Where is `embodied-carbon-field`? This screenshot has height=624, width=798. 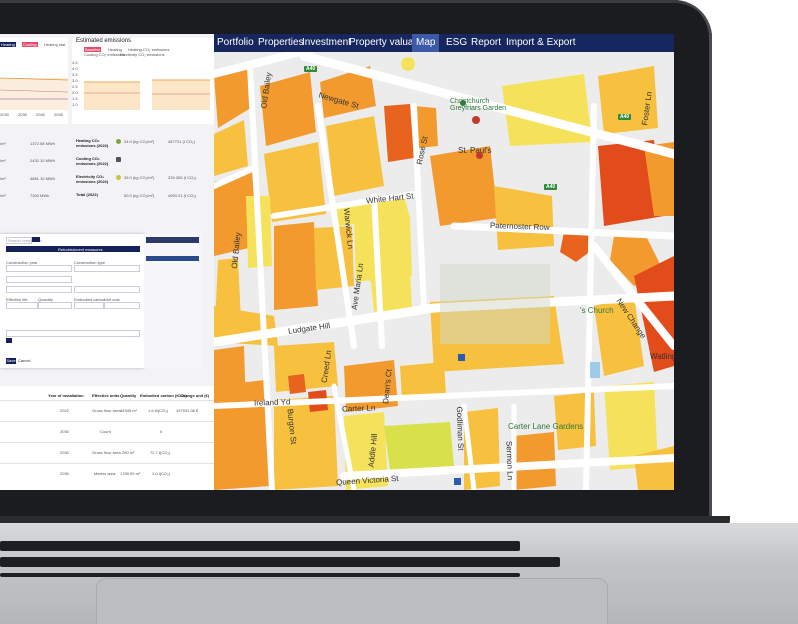
embodied-carbon-field is located at coordinates (89, 305).